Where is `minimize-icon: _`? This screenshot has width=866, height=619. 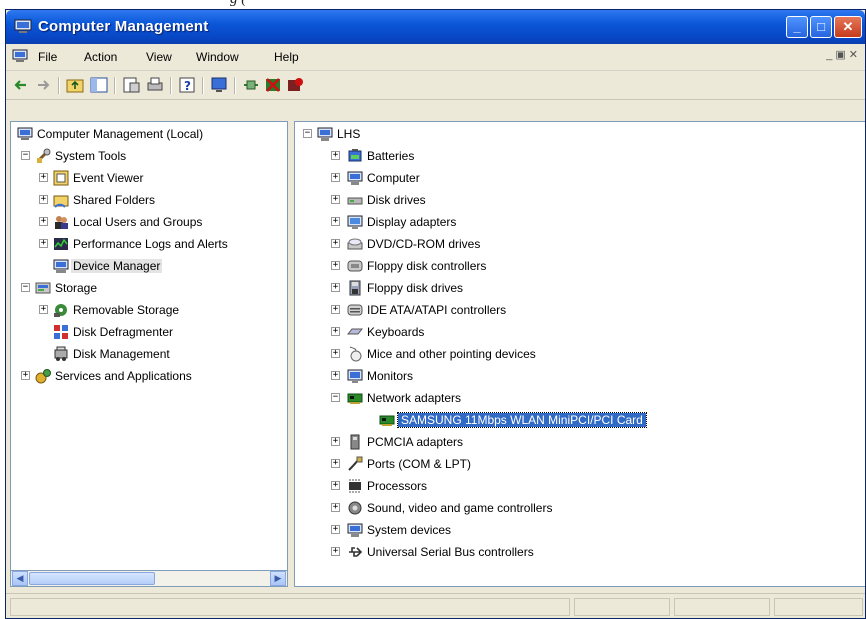
minimize-icon: _ is located at coordinates (797, 26).